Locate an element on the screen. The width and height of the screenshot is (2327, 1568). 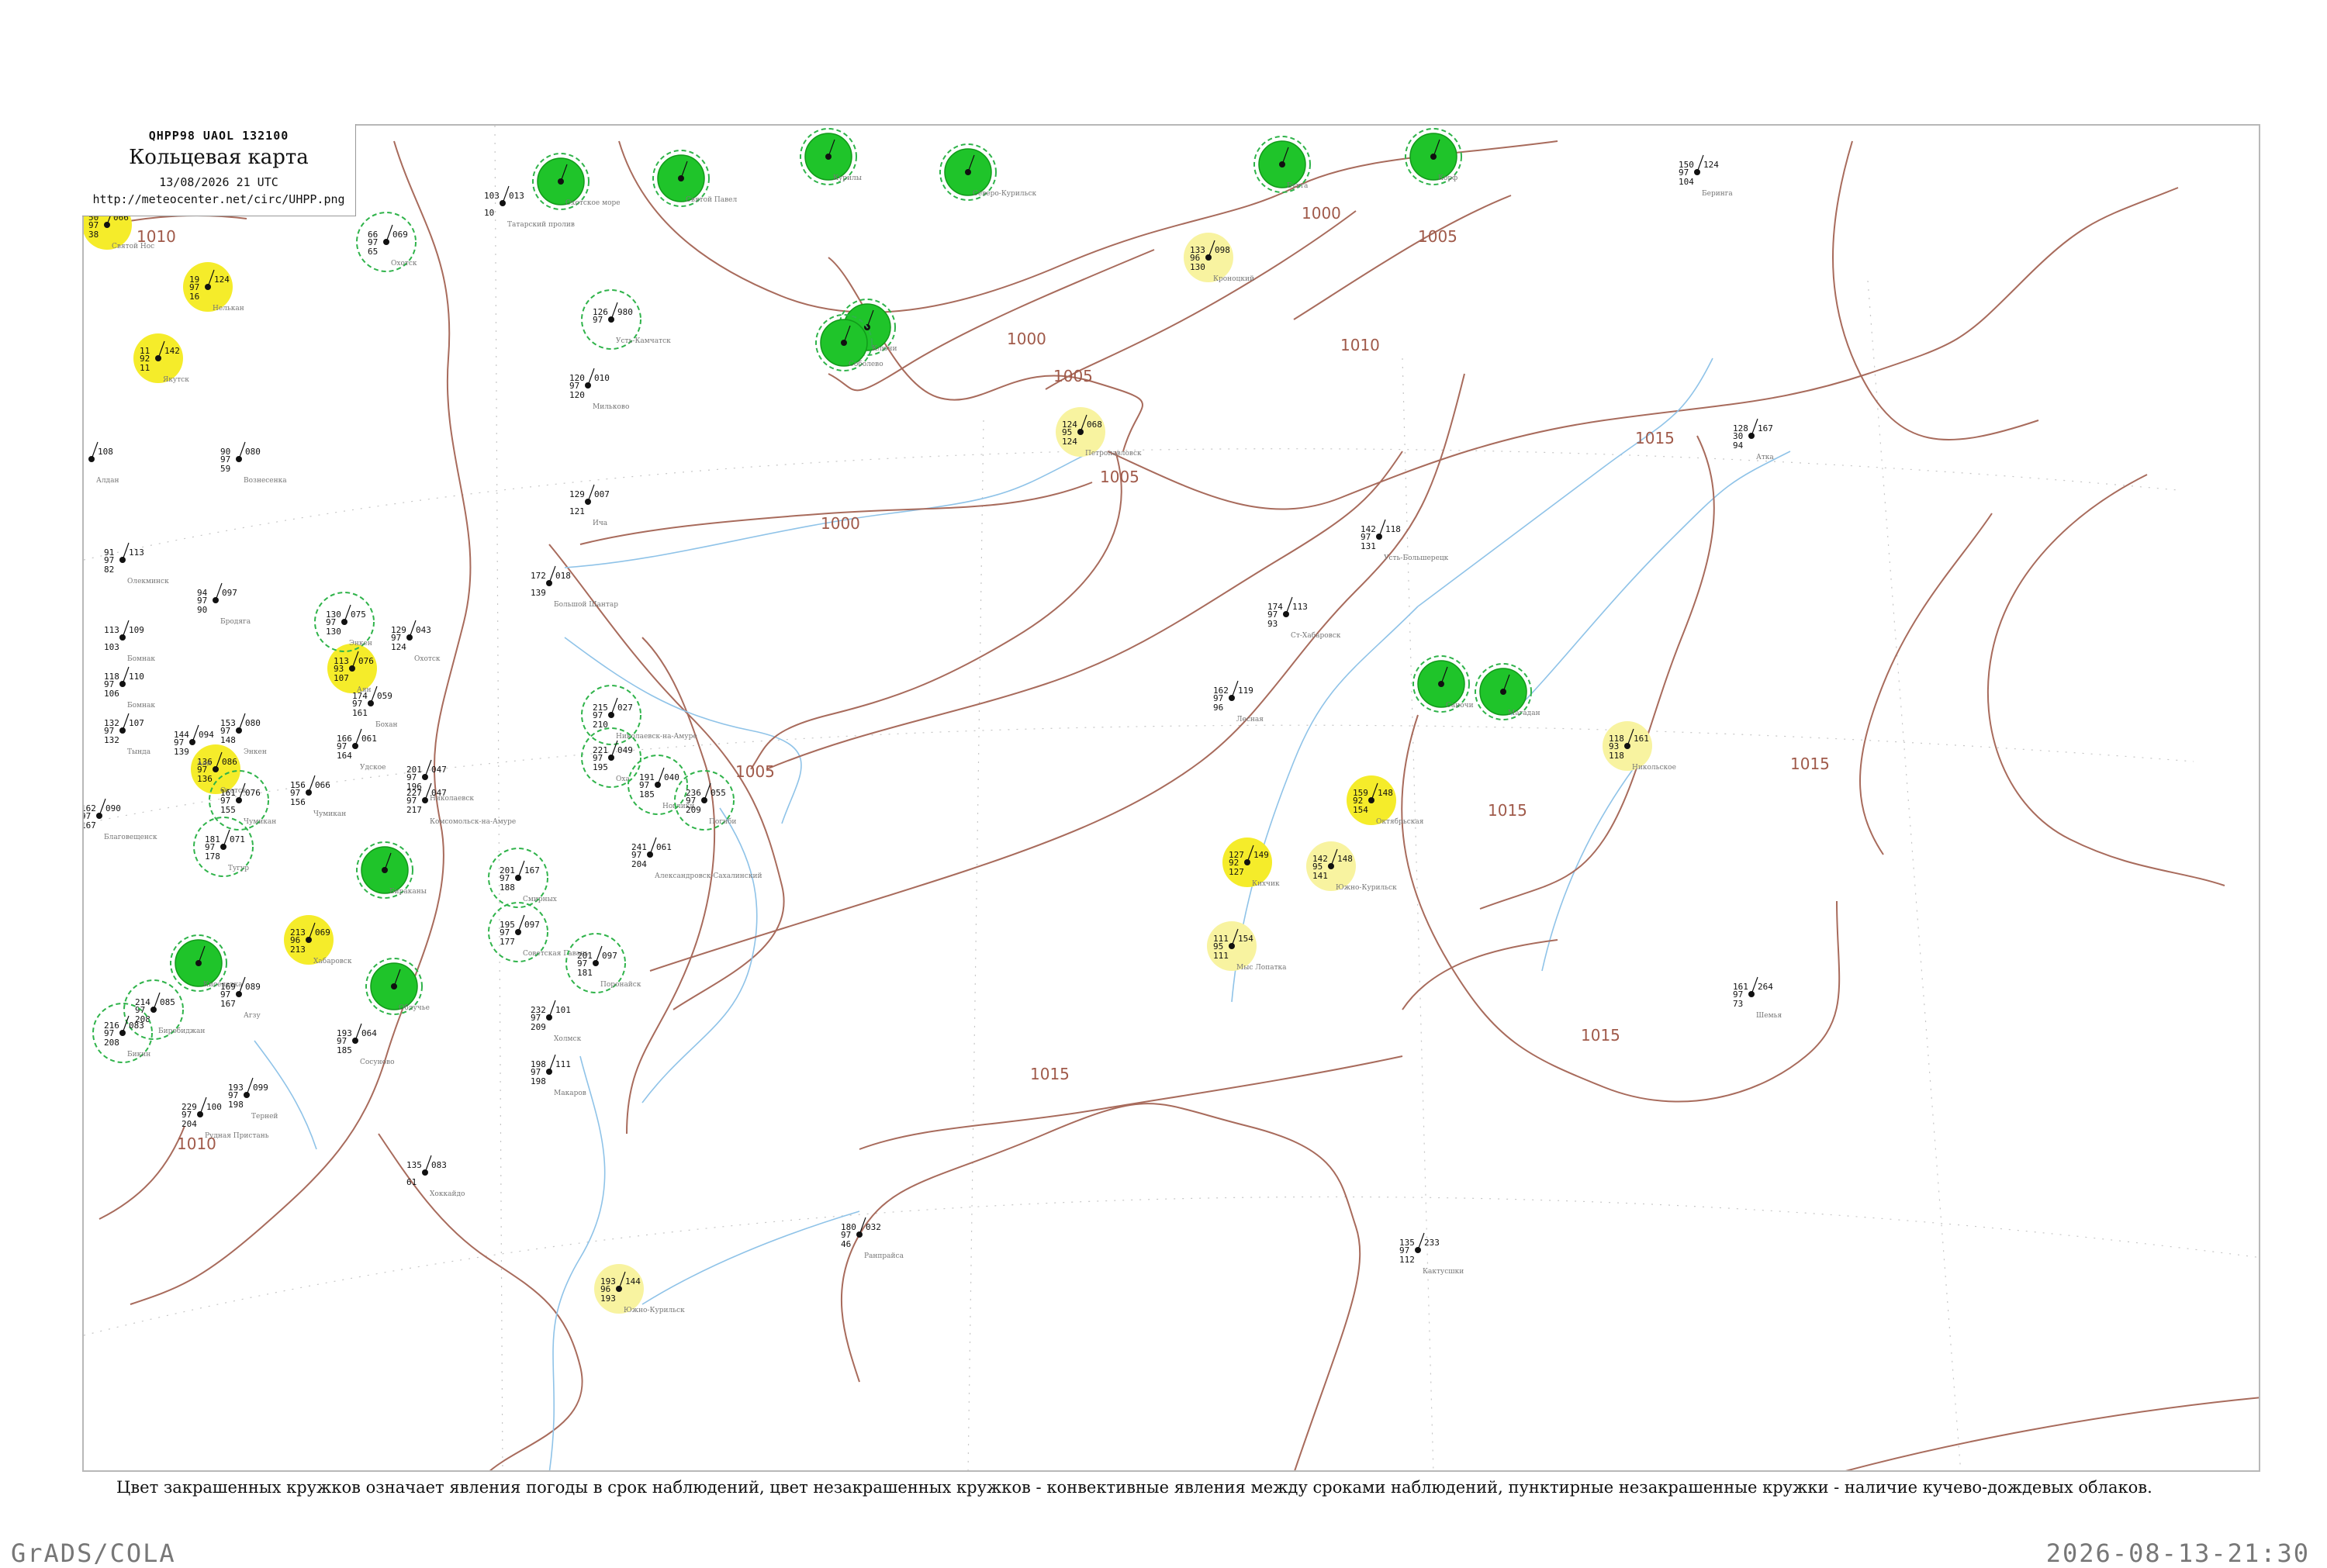
station-st-04: 66 0699765Охотск is located at coordinates (386, 242).